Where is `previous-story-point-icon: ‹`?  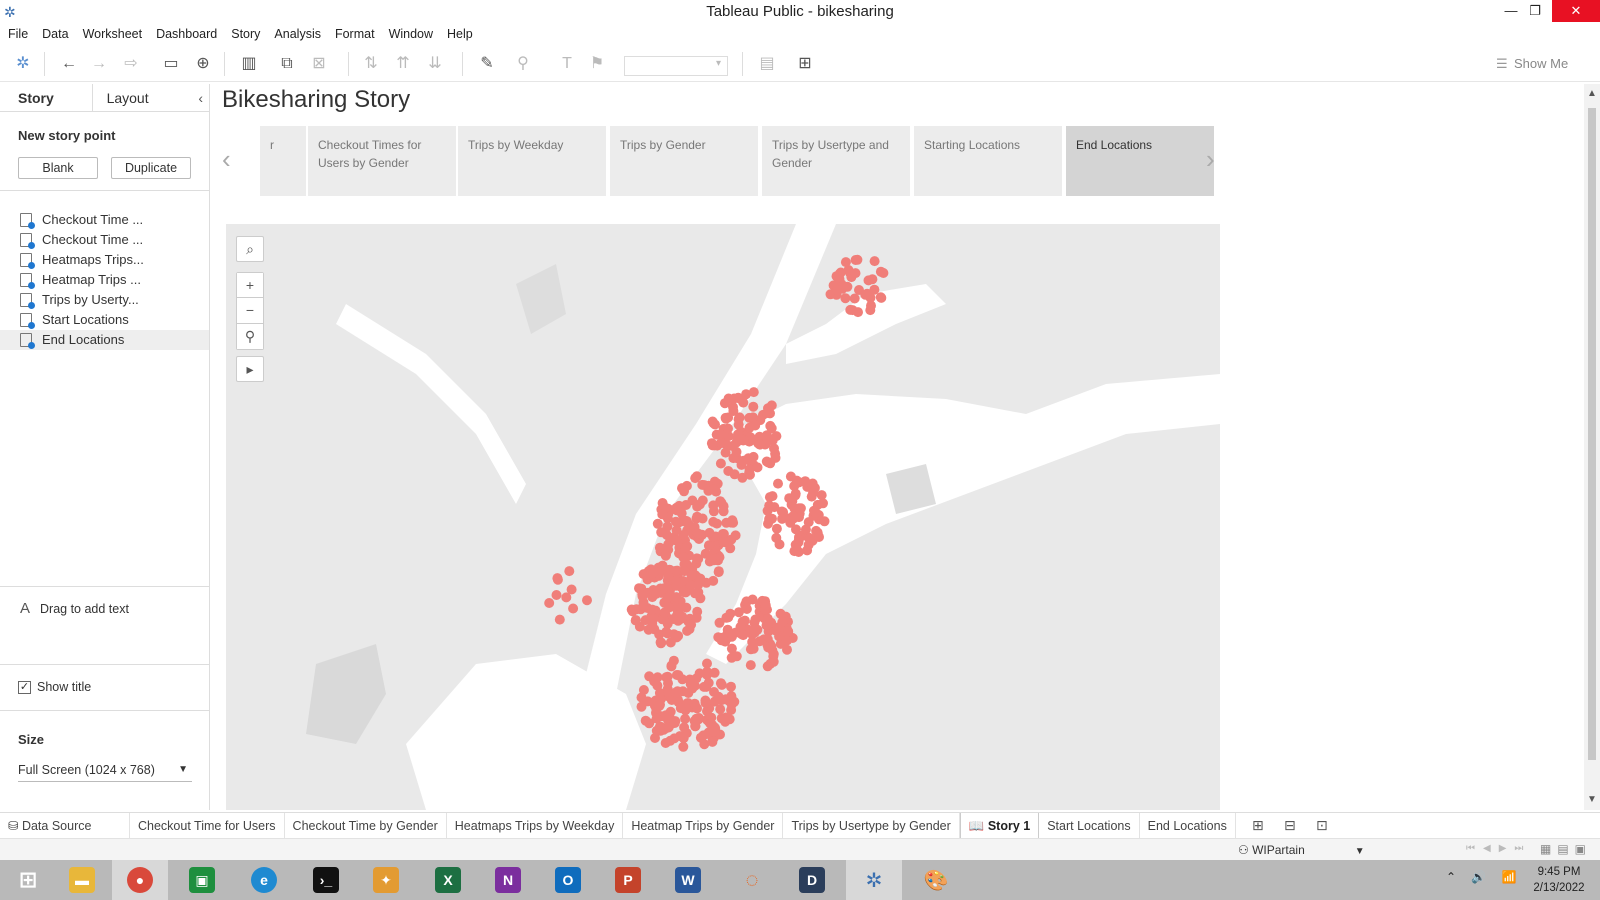
previous-story-point-icon: ‹ is located at coordinates (226, 159).